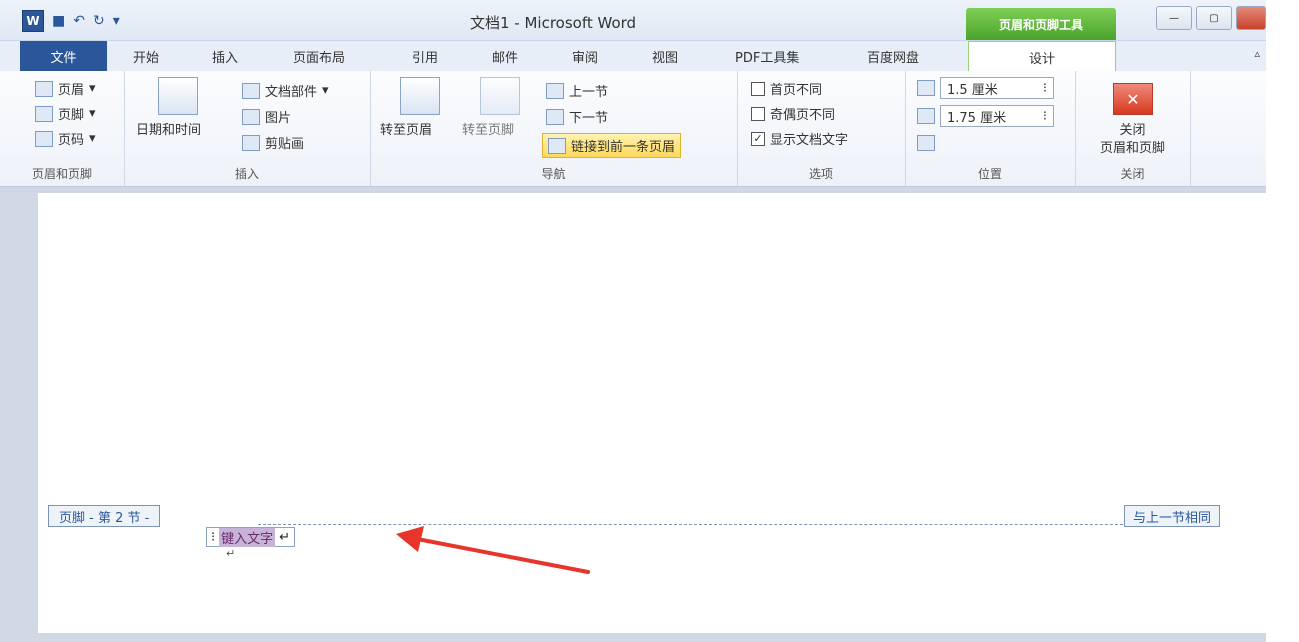  I want to click on group-label-navigation: 导航, so click(553, 174).